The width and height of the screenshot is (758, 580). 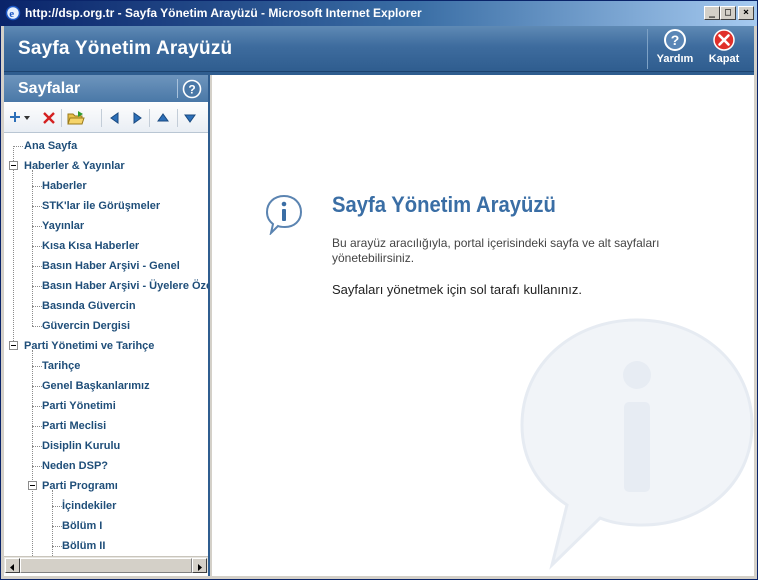 I want to click on tree-item-bolum-1: Bölüm I, so click(x=82, y=526).